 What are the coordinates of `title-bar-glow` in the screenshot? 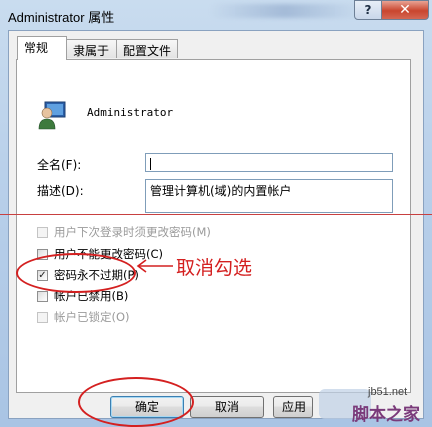 It's located at (285, 11).